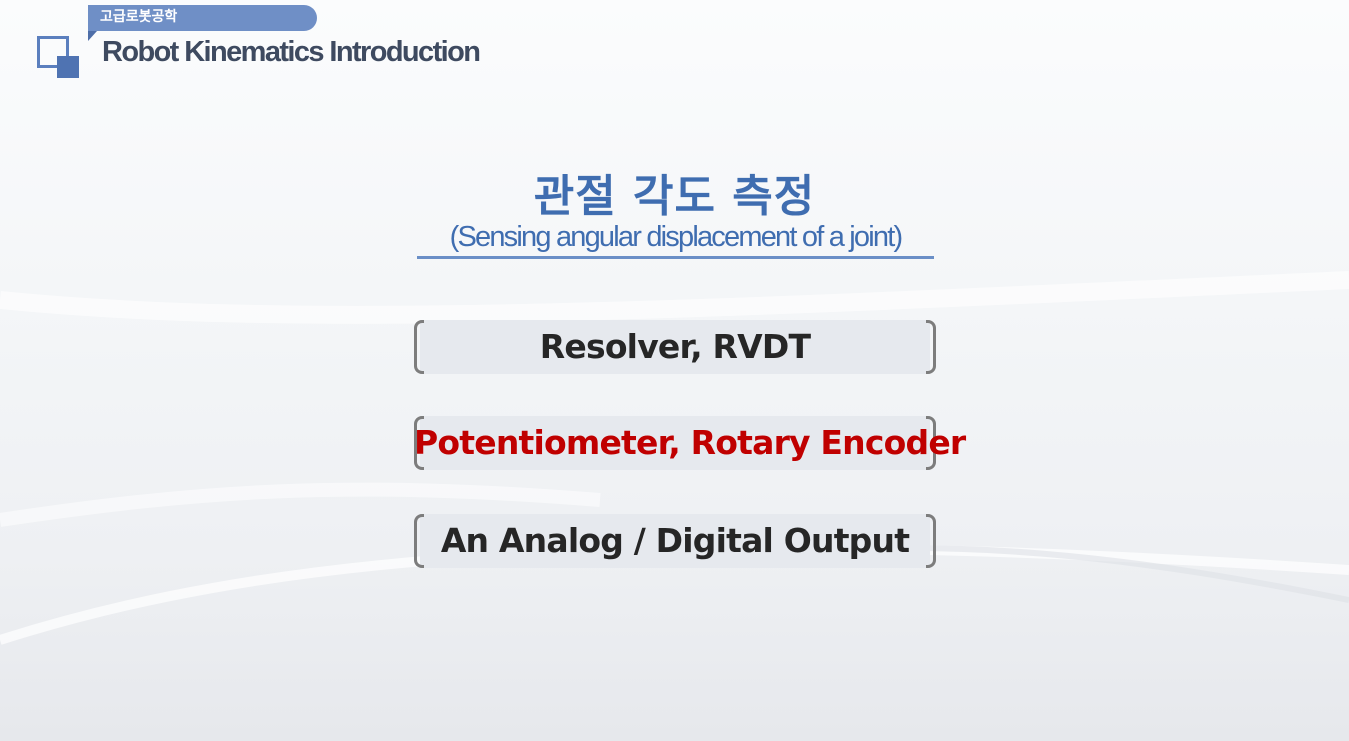 This screenshot has width=1349, height=741. I want to click on course-tag: 고급로봇공학, so click(202, 18).